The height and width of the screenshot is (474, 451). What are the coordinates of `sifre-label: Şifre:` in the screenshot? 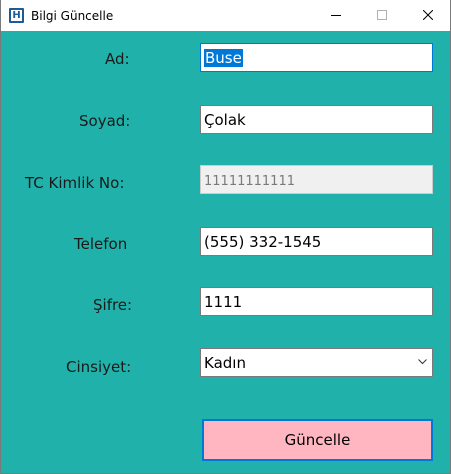 It's located at (113, 305).